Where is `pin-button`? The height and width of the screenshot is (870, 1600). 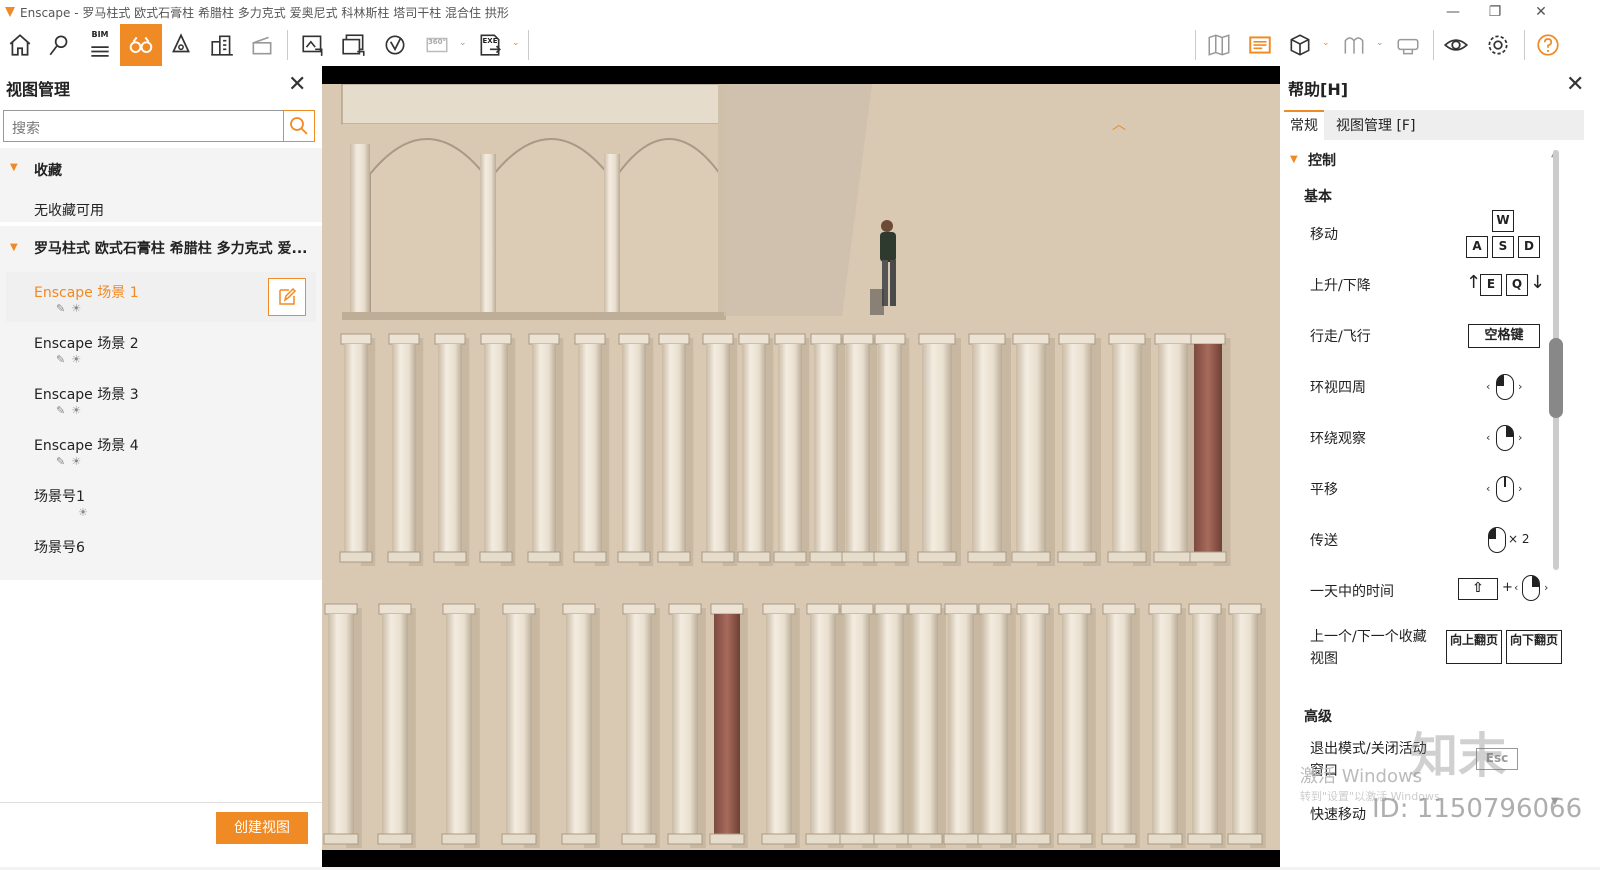
pin-button is located at coordinates (60, 45).